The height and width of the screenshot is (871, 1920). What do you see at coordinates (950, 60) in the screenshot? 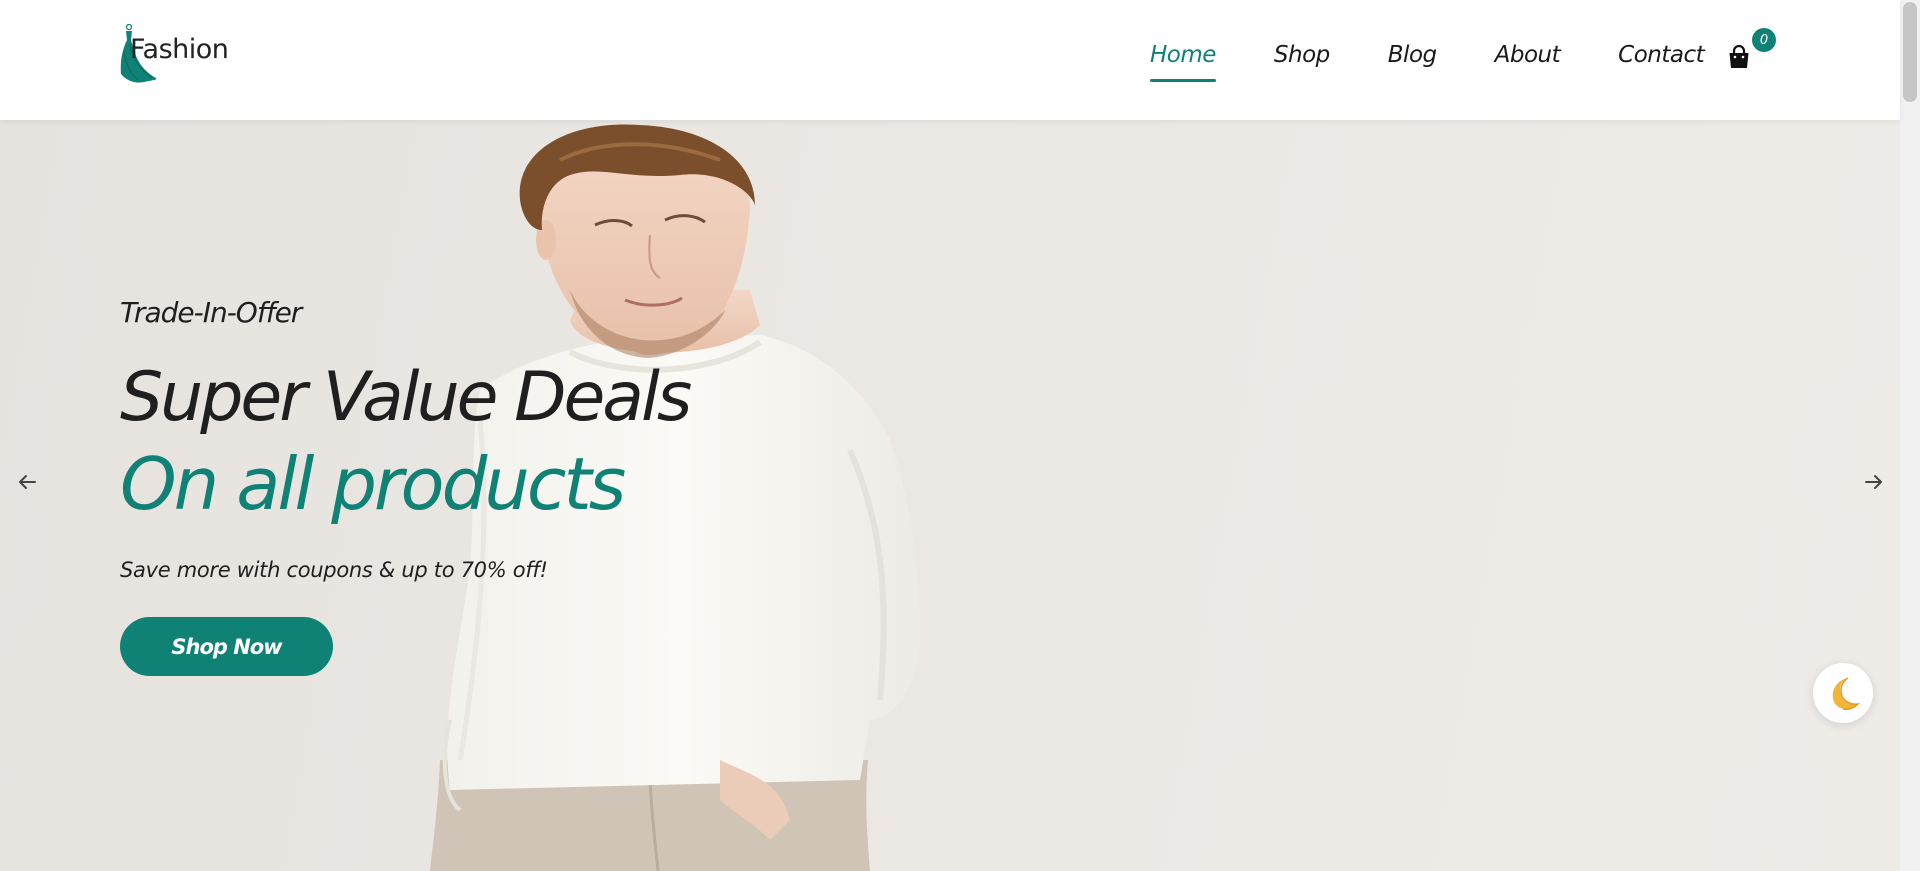
I see `site-header: Fashion Home Shop Blog About Contact 0` at bounding box center [950, 60].